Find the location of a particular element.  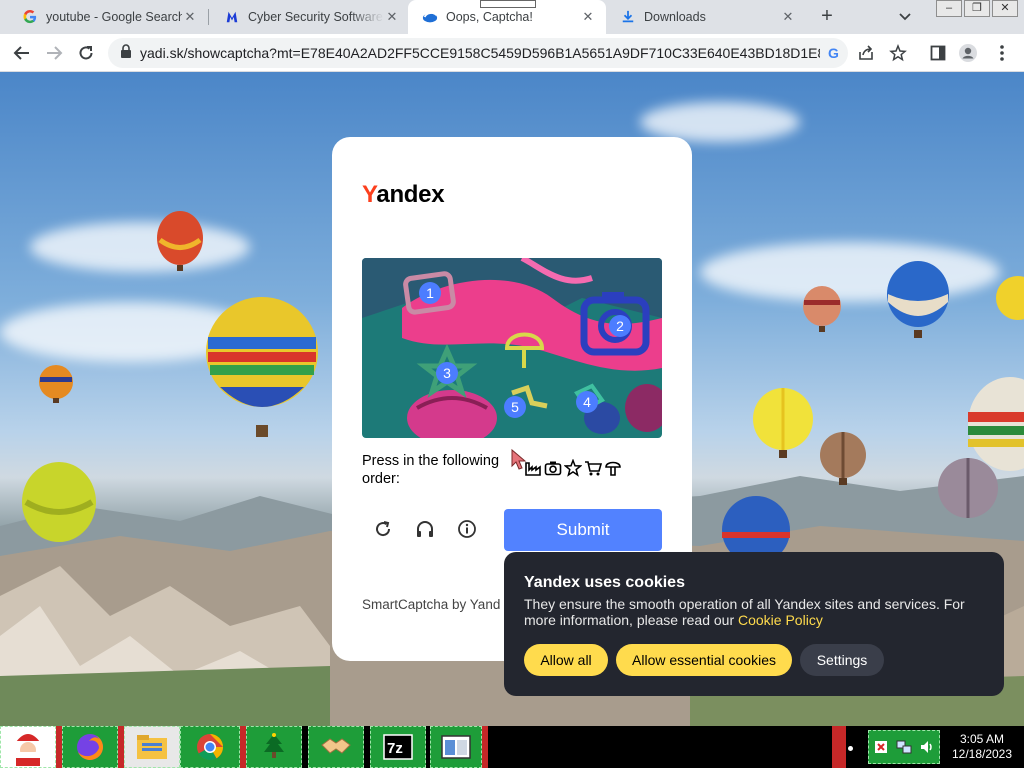

svg-text: 7z is located at coordinates (395, 748).